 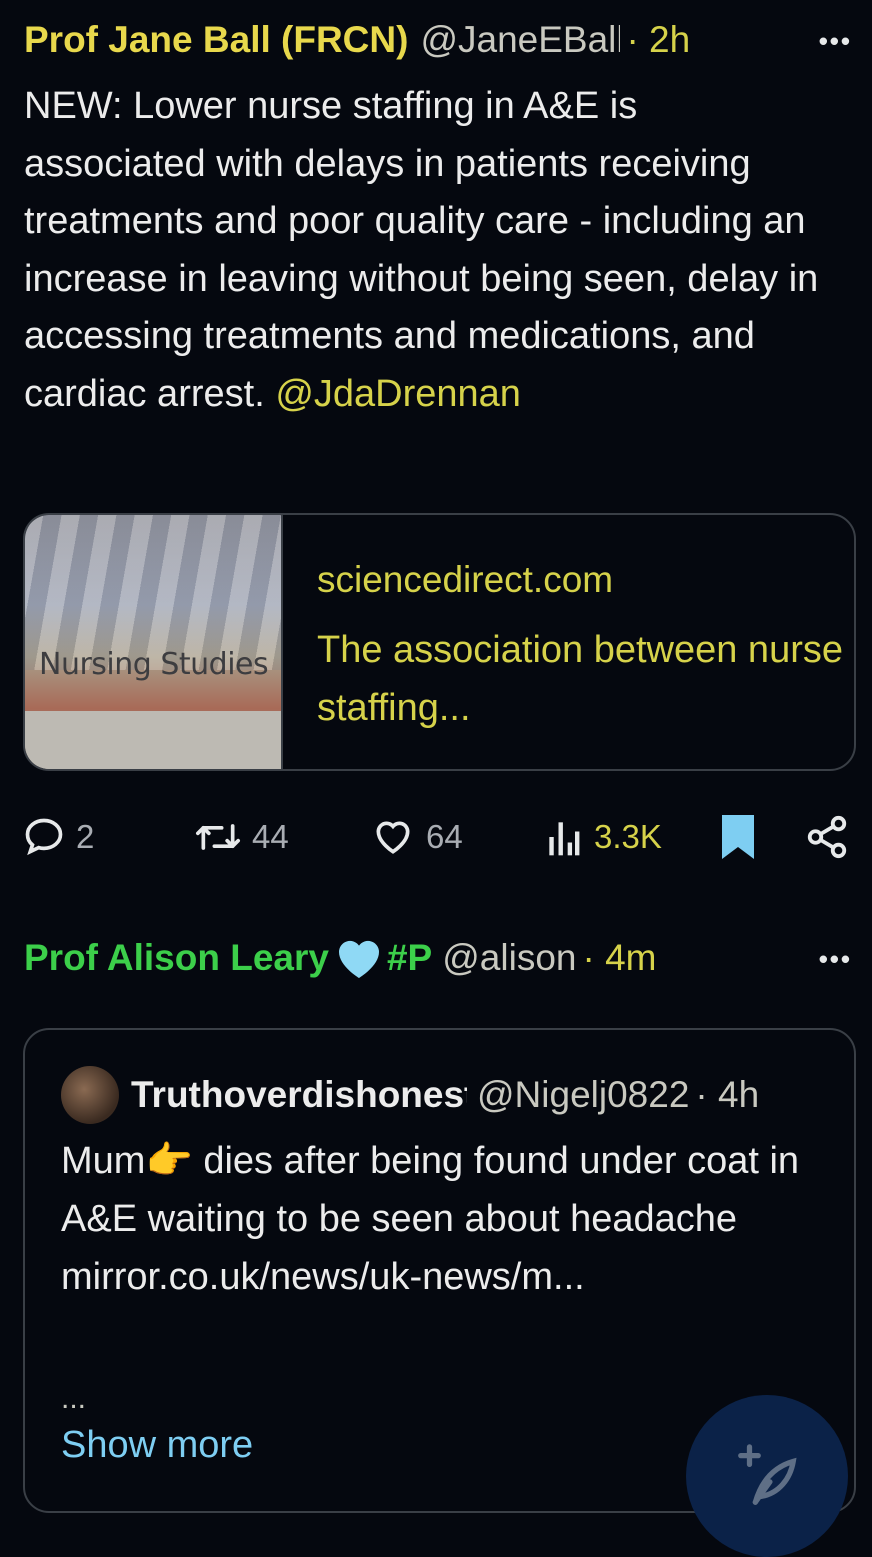 What do you see at coordinates (583, 1095) in the screenshot?
I see `quoted-author-handle: @Nigelj0822` at bounding box center [583, 1095].